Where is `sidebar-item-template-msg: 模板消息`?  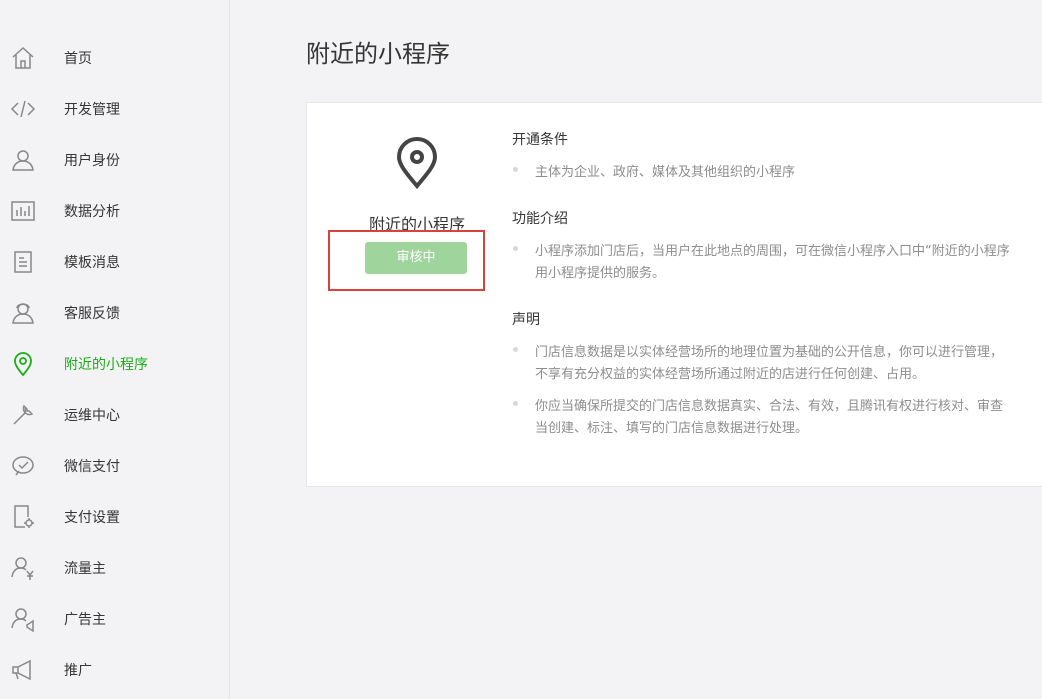
sidebar-item-template-msg: 模板消息 is located at coordinates (114, 261).